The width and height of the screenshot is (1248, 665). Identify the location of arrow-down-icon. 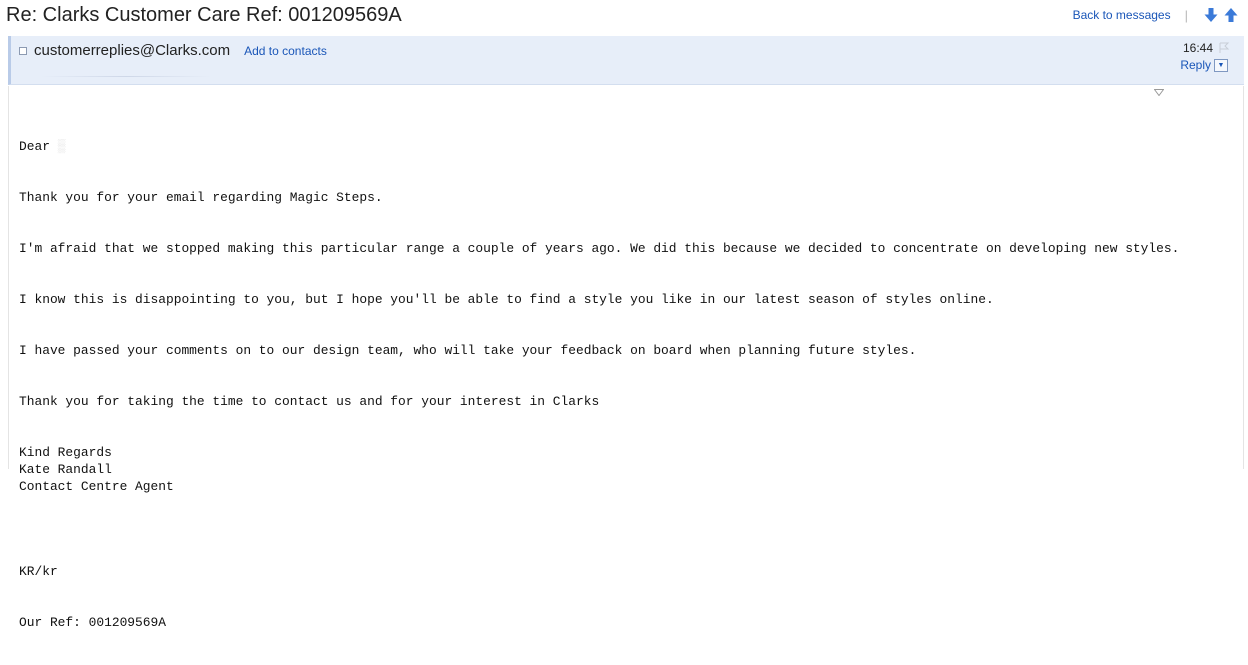
(1211, 15).